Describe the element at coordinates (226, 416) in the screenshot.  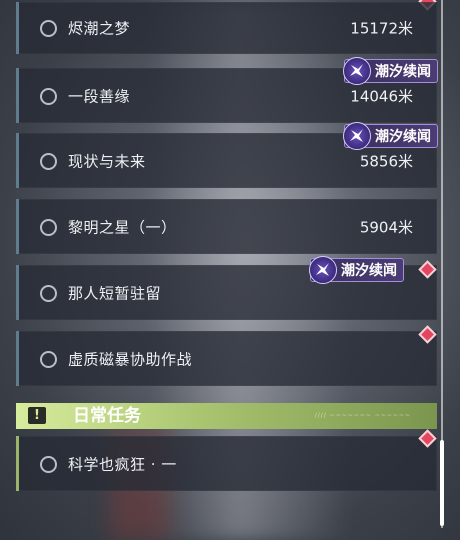
I see `daily-quest-section-header: ! 日常任务 //// ~~~~~~~ ~~~~~~` at that location.